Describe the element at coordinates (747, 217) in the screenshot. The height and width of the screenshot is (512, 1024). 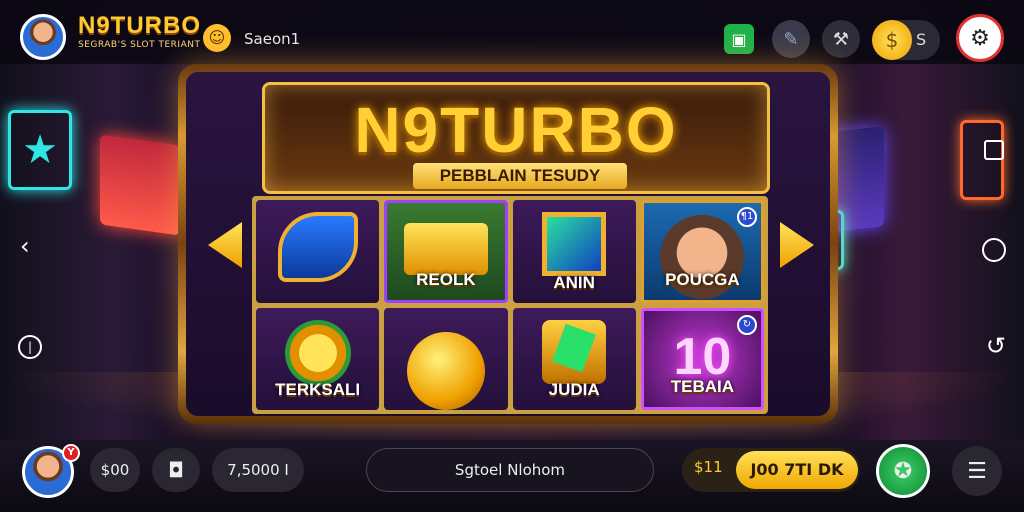
I see `tile-badge: ¶1` at that location.